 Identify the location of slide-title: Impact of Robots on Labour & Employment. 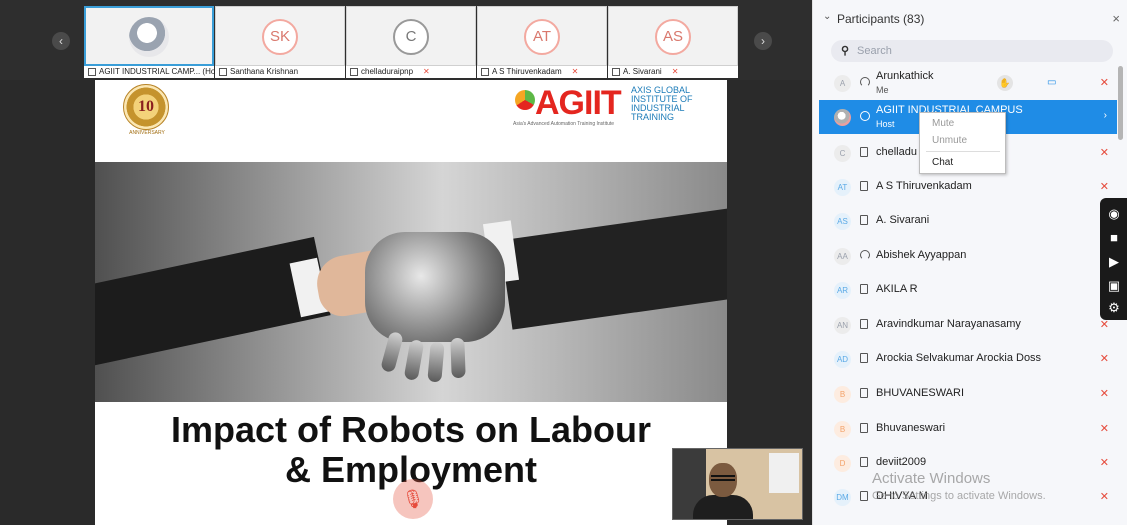
(411, 449).